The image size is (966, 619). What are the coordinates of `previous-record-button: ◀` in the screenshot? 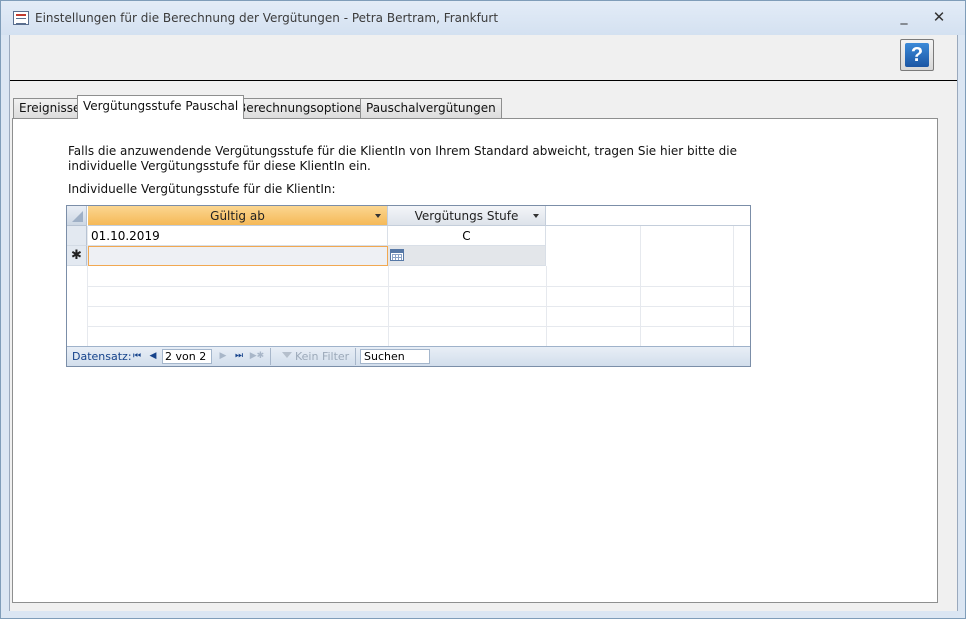 It's located at (153, 356).